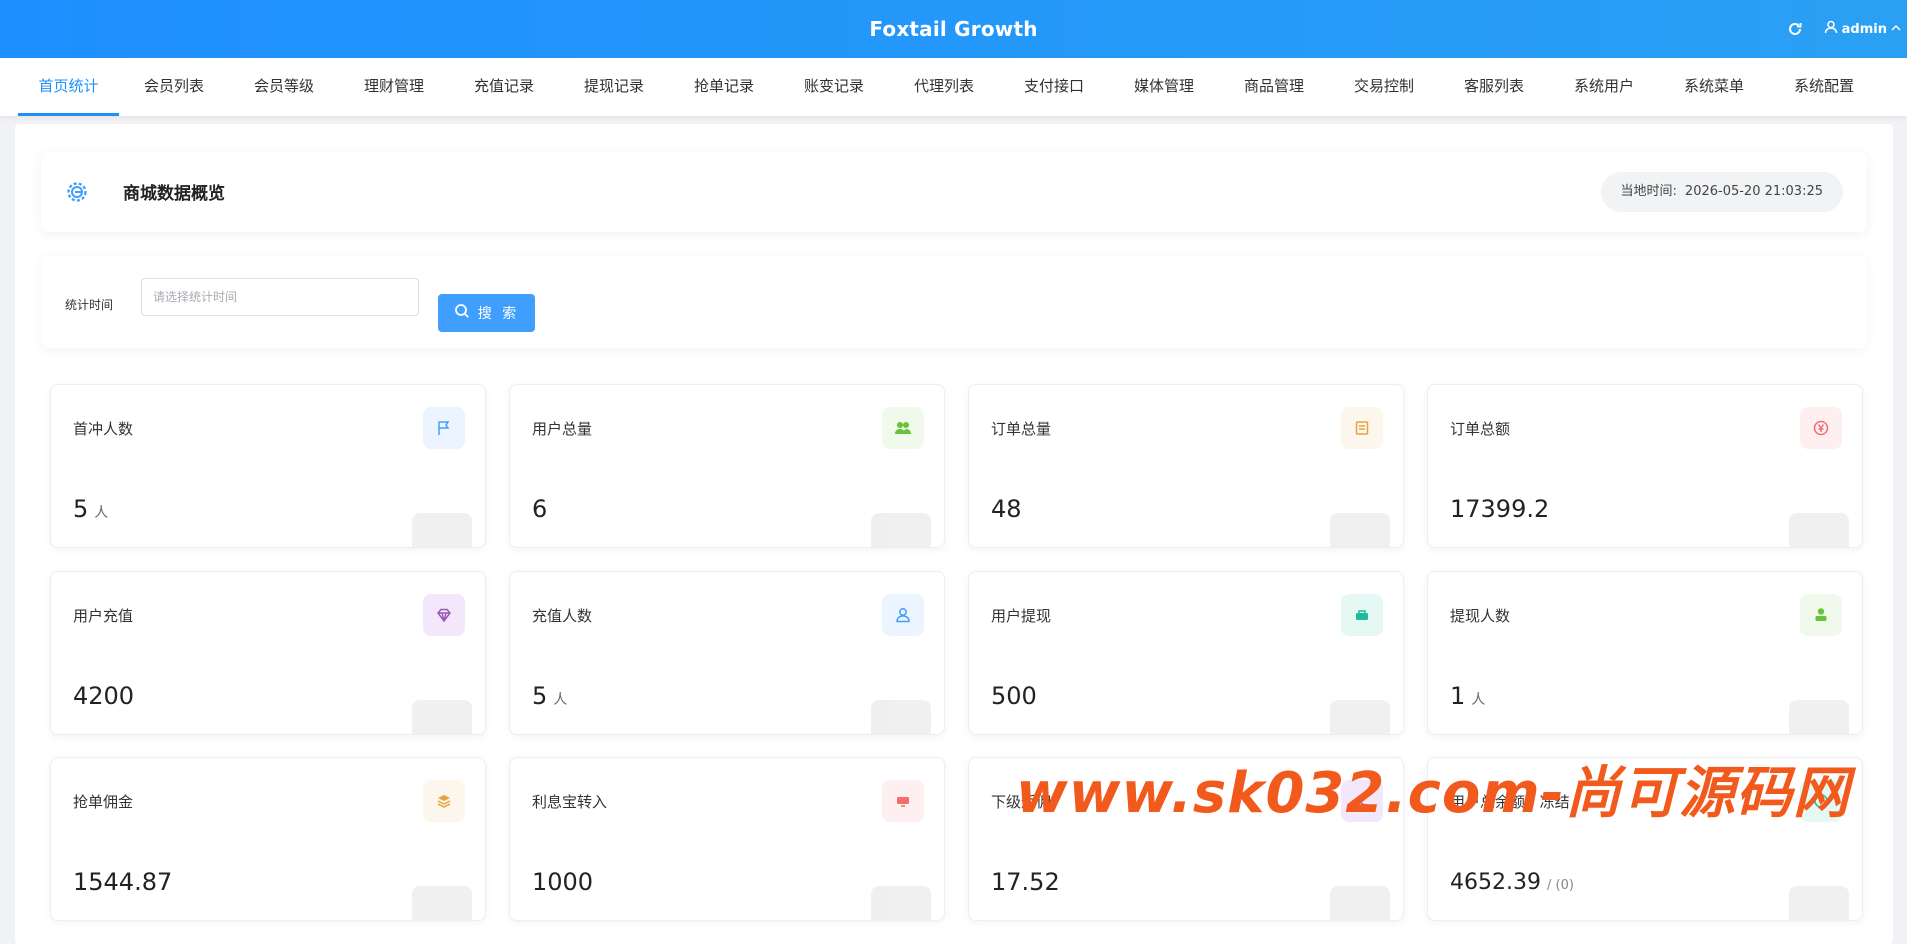 This screenshot has width=1907, height=944. What do you see at coordinates (68, 87) in the screenshot?
I see `nav-item: 首页统计` at bounding box center [68, 87].